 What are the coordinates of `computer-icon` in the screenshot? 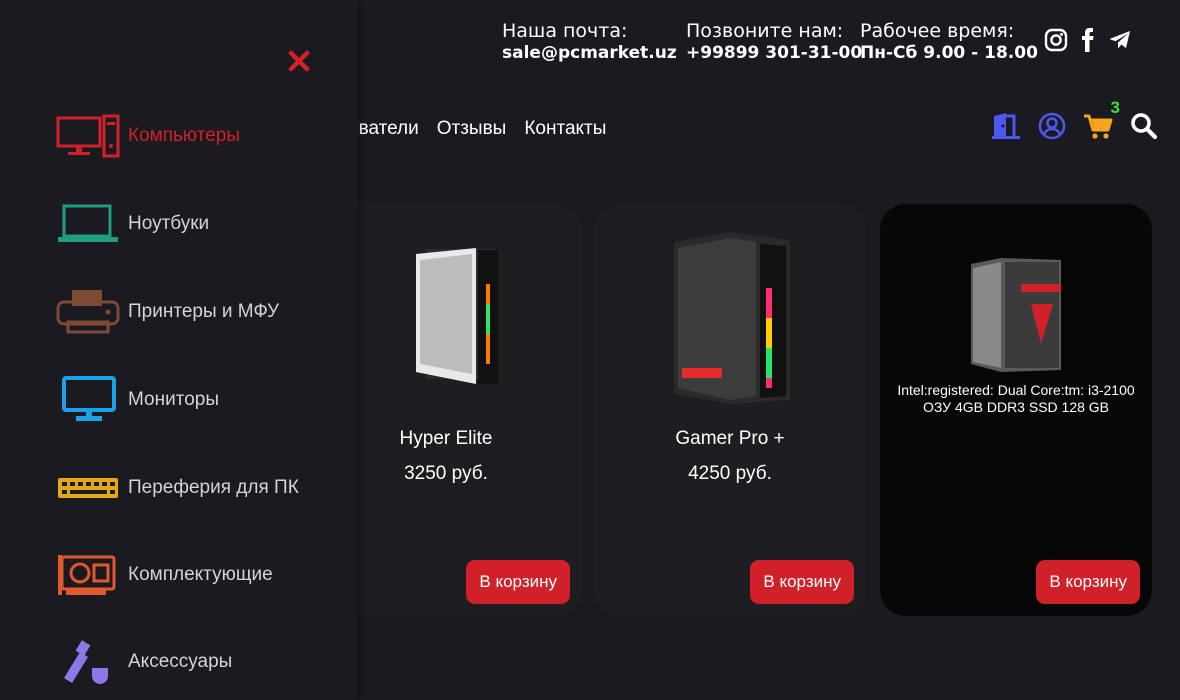 It's located at (88, 136).